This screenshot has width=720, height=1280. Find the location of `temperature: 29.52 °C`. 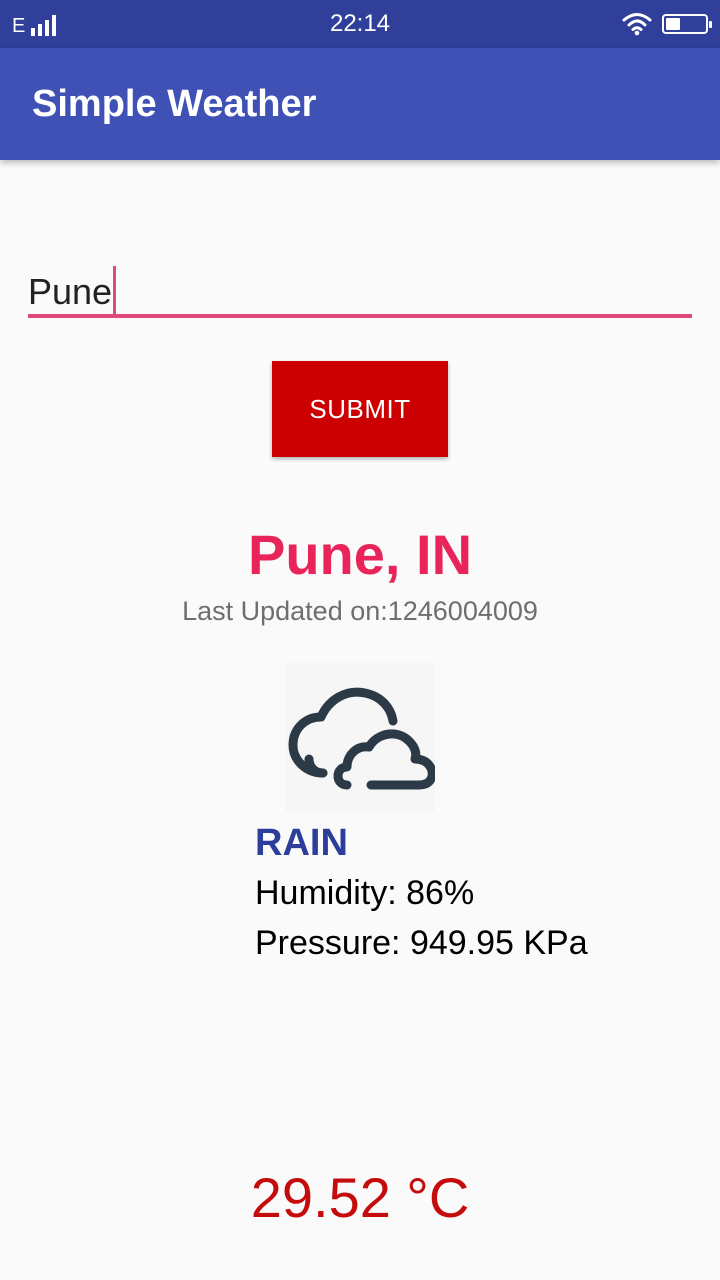

temperature: 29.52 °C is located at coordinates (360, 1197).